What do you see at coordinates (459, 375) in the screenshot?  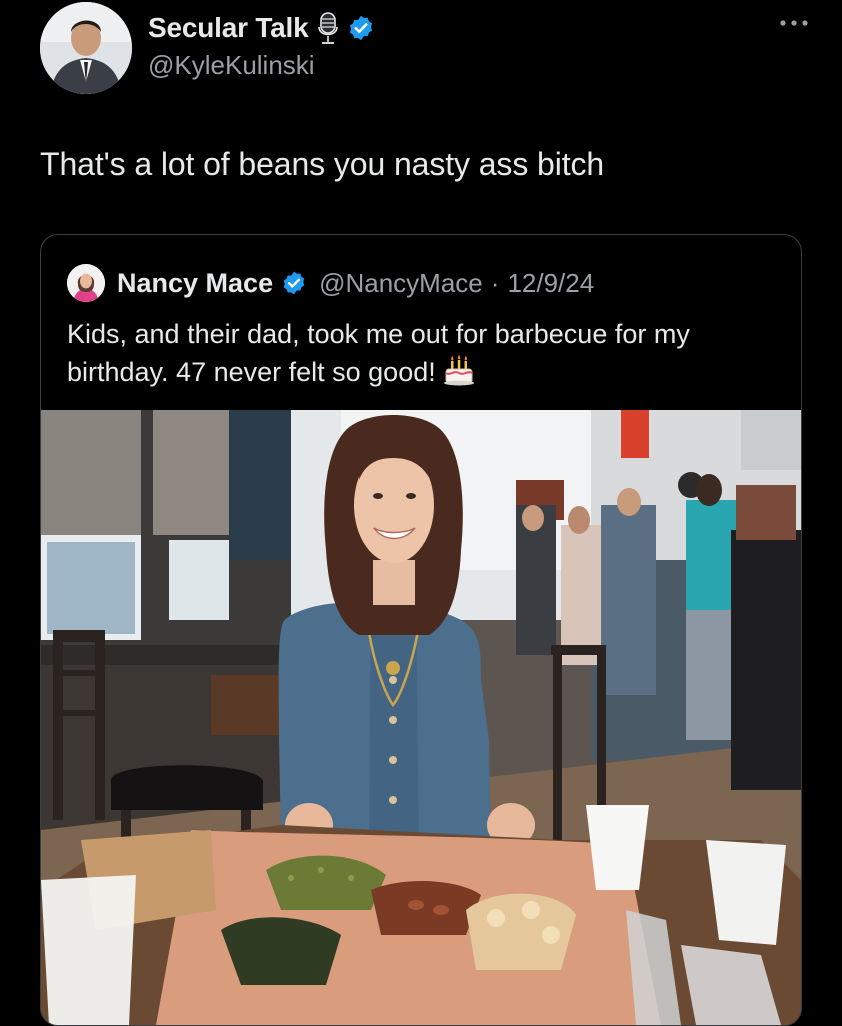 I see `birthday-cake-icon` at bounding box center [459, 375].